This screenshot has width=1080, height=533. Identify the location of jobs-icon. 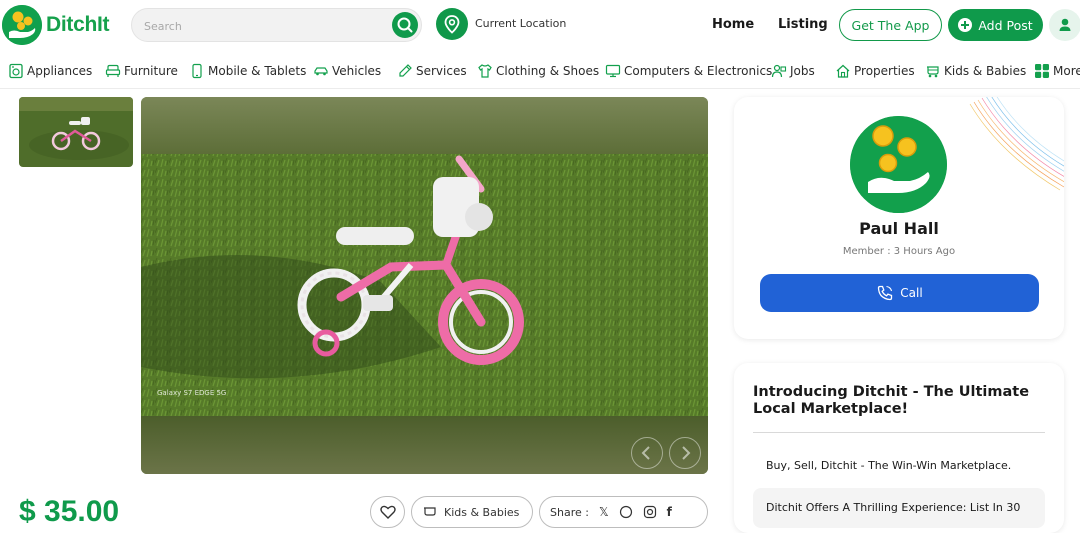
(779, 71).